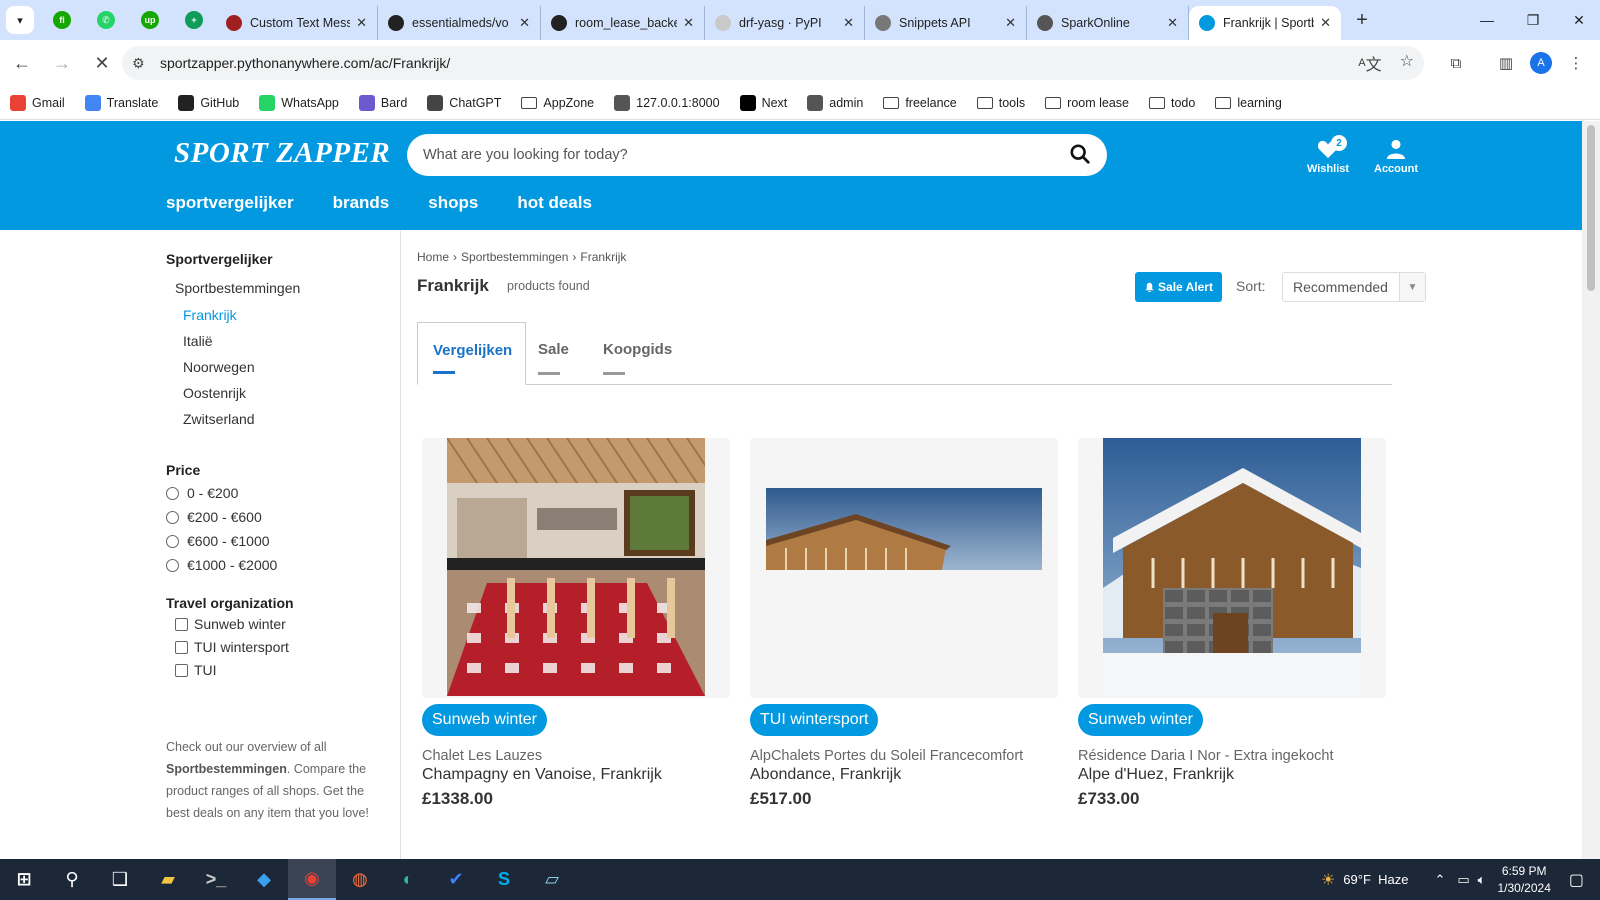 The height and width of the screenshot is (900, 1600). What do you see at coordinates (1248, 103) in the screenshot?
I see `bookmark-item: learning` at bounding box center [1248, 103].